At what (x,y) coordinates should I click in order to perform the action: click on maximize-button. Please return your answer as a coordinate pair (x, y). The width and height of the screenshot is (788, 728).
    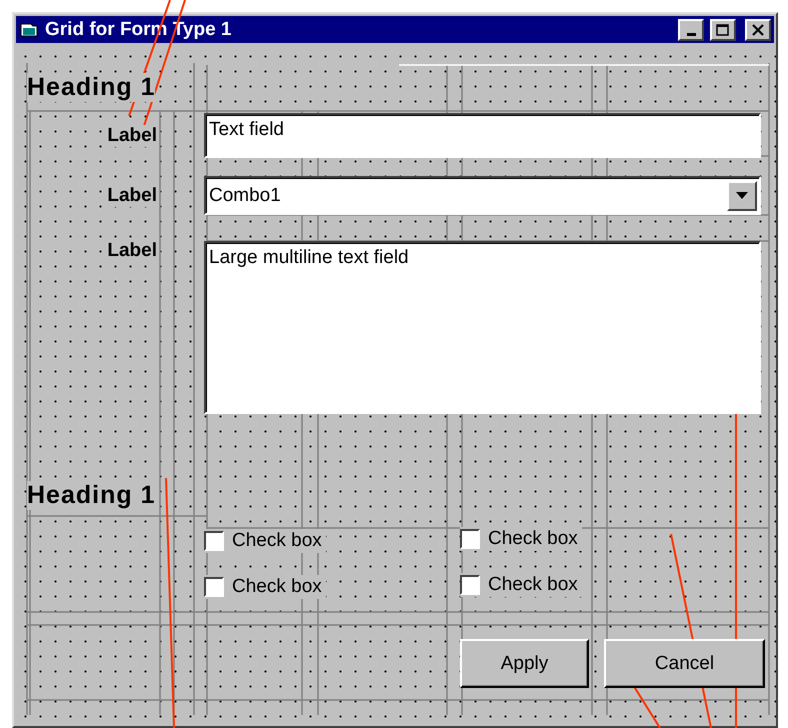
    Looking at the image, I should click on (723, 29).